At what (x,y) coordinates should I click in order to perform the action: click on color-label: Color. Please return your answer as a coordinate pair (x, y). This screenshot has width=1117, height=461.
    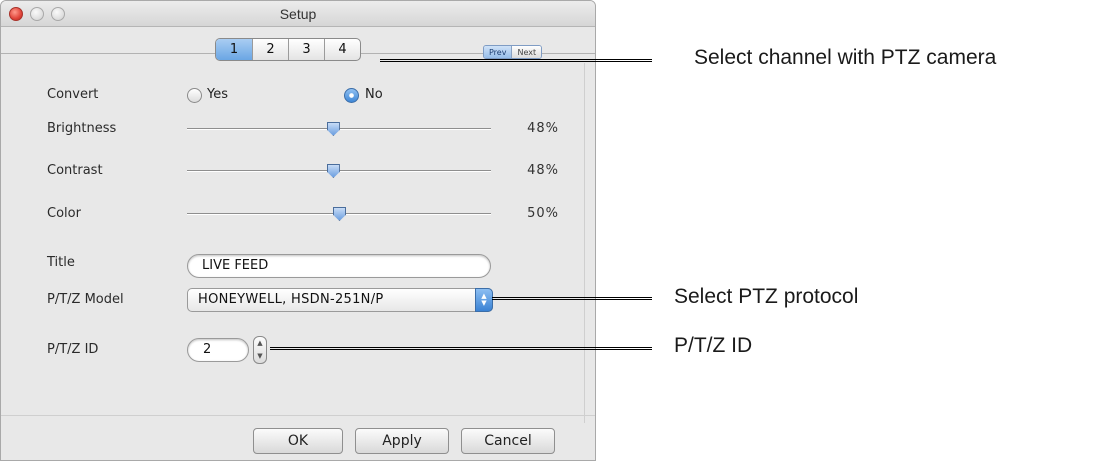
    Looking at the image, I should click on (64, 213).